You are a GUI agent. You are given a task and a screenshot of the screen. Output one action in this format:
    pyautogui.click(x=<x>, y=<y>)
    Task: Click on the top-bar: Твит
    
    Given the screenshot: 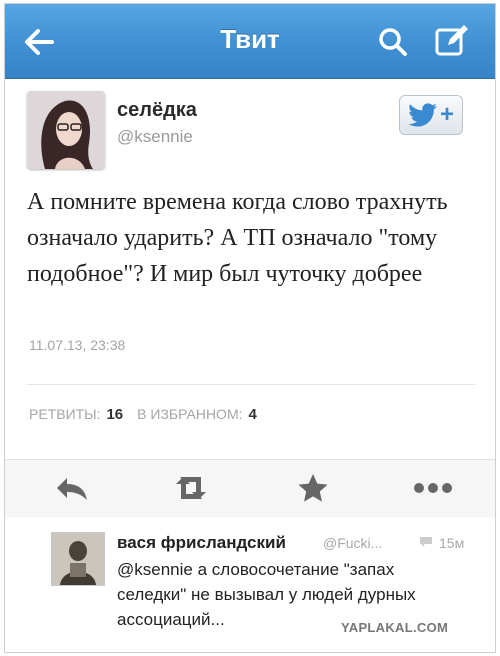 What is the action you would take?
    pyautogui.click(x=250, y=41)
    